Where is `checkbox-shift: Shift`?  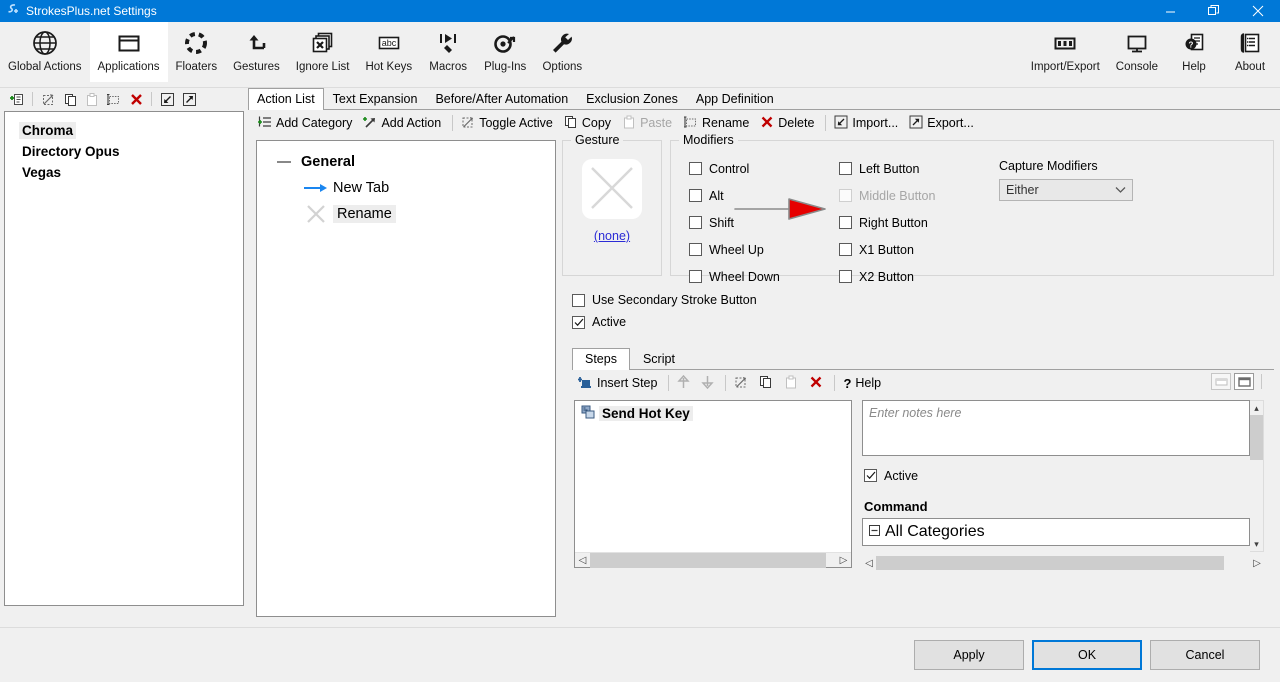
checkbox-shift: Shift is located at coordinates (764, 222).